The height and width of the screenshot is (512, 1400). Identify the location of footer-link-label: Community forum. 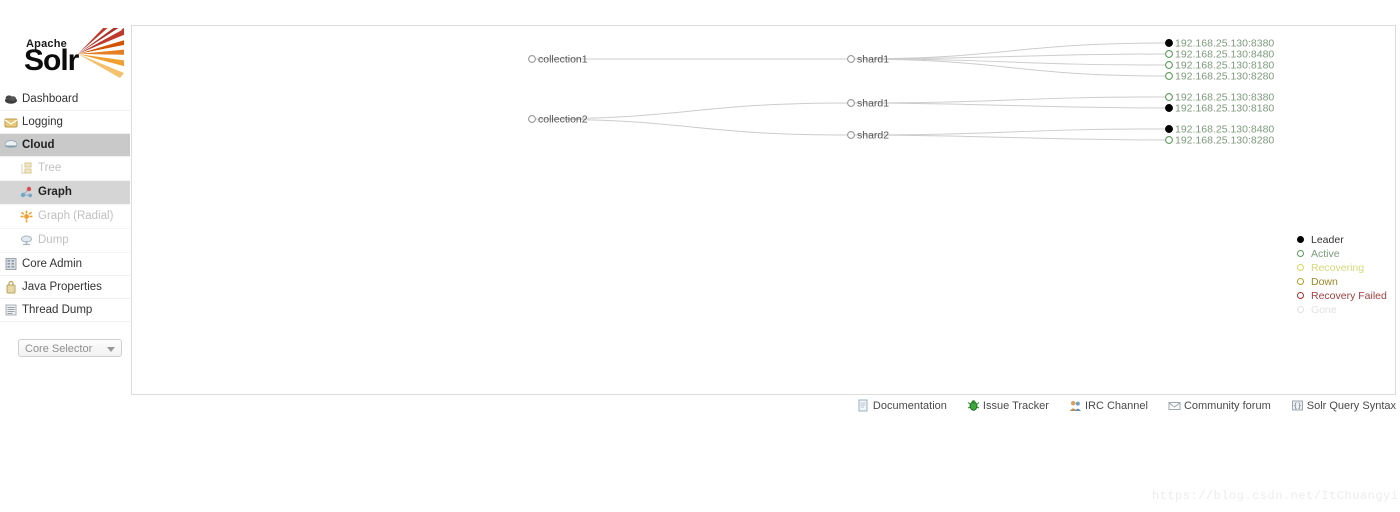
(1227, 406).